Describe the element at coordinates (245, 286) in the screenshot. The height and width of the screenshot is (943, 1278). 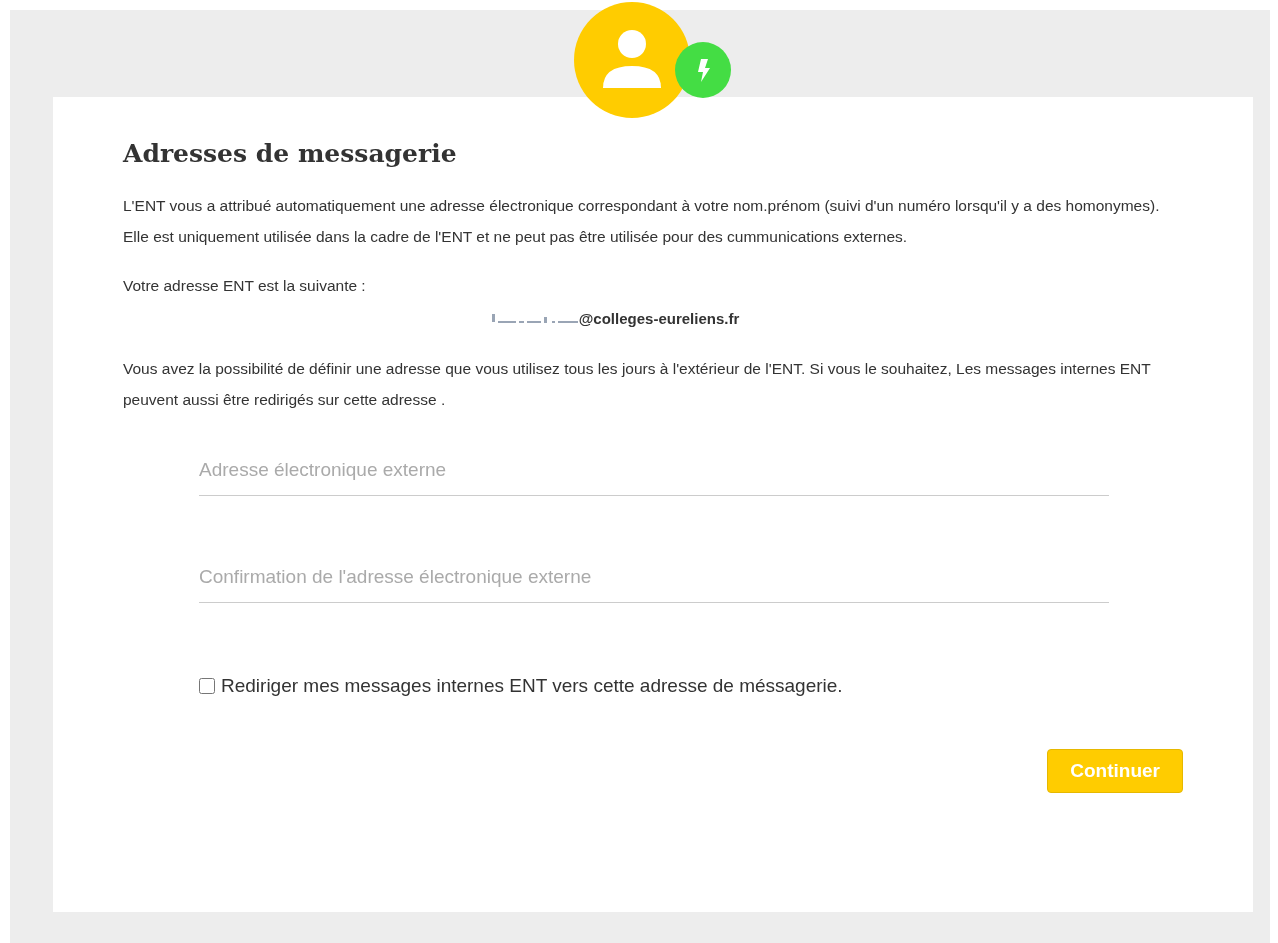
I see `address-label: Votre adresse ENT est la suivante :` at that location.